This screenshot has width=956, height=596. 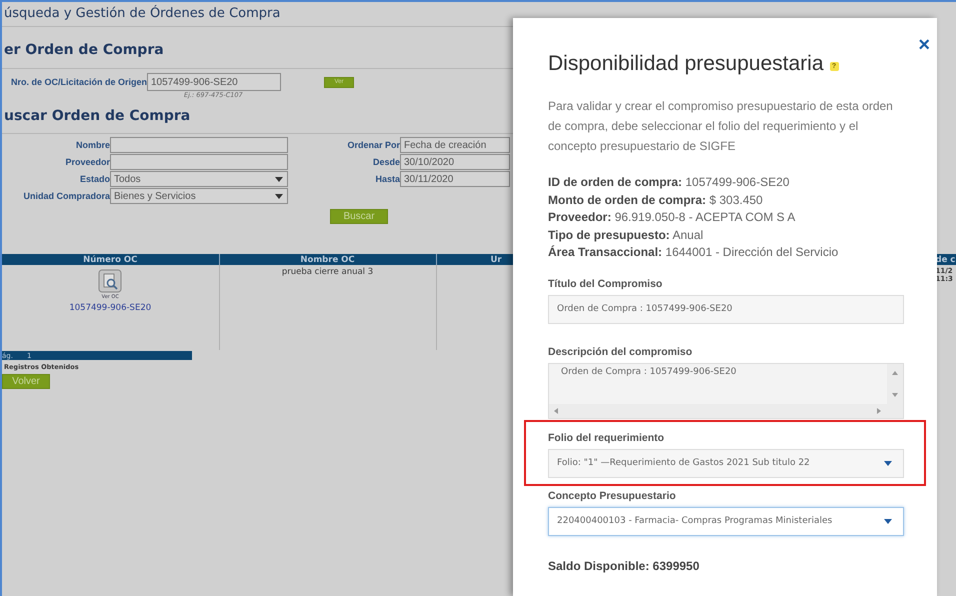 What do you see at coordinates (387, 179) in the screenshot?
I see `field-label: Hasta` at bounding box center [387, 179].